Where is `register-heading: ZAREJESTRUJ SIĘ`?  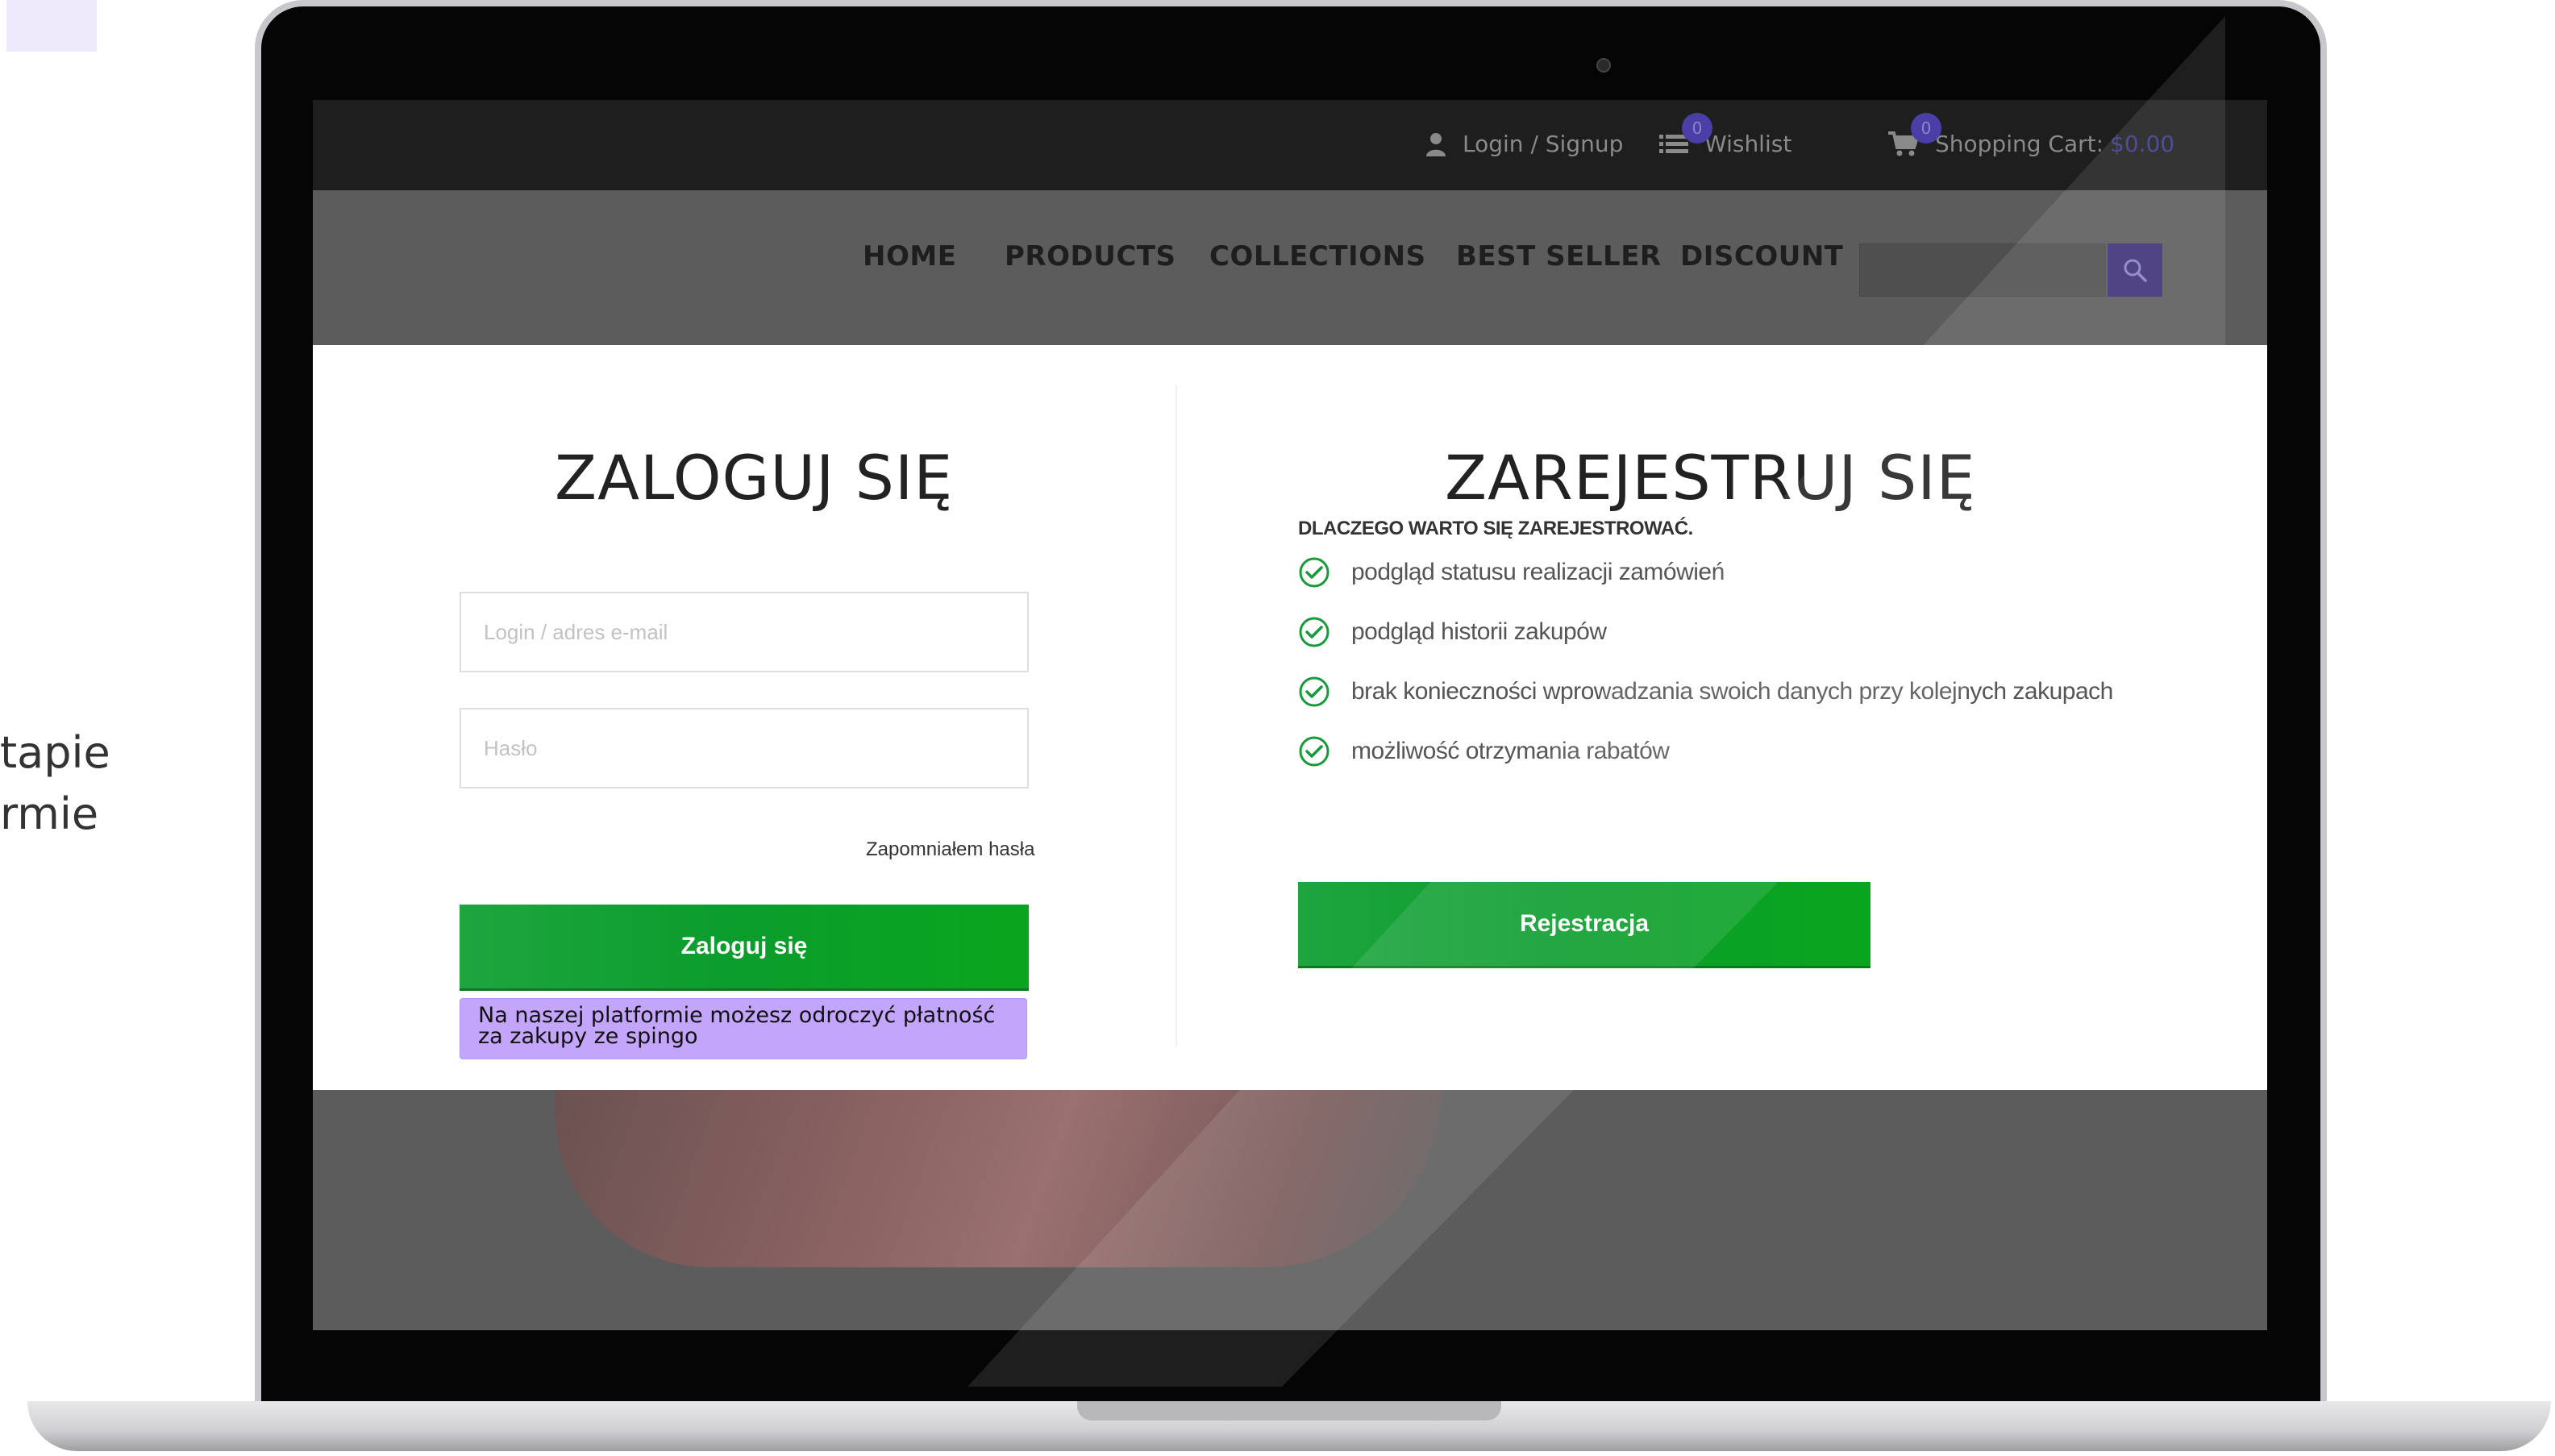
register-heading: ZAREJESTRUJ SIĘ is located at coordinates (1710, 478).